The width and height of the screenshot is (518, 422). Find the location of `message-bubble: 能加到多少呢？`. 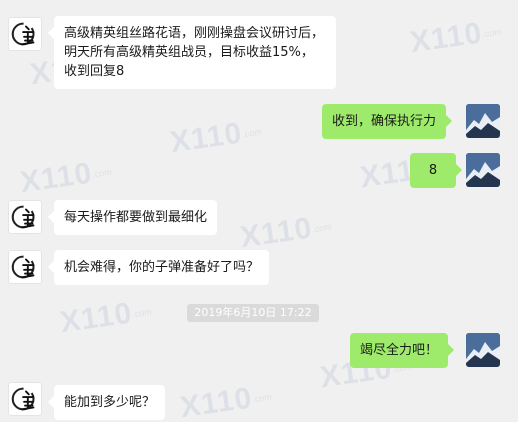

message-bubble: 能加到多少呢？ is located at coordinates (106, 402).